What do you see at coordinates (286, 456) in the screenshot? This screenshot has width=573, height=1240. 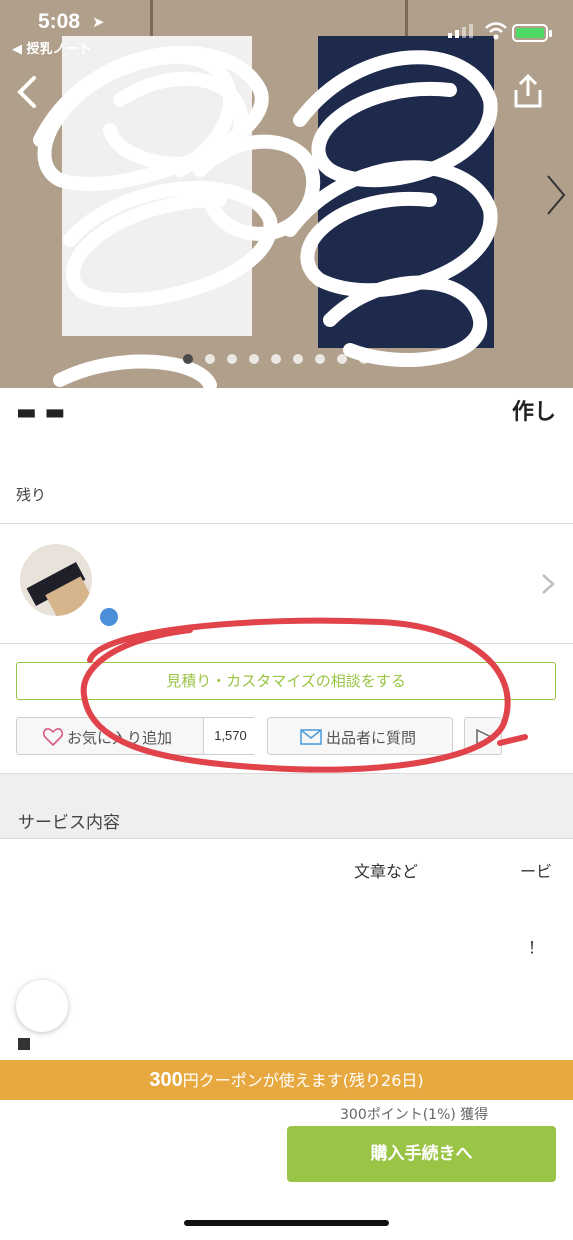 I see `listing-title-area: ▬ ▬ 作し 残り` at bounding box center [286, 456].